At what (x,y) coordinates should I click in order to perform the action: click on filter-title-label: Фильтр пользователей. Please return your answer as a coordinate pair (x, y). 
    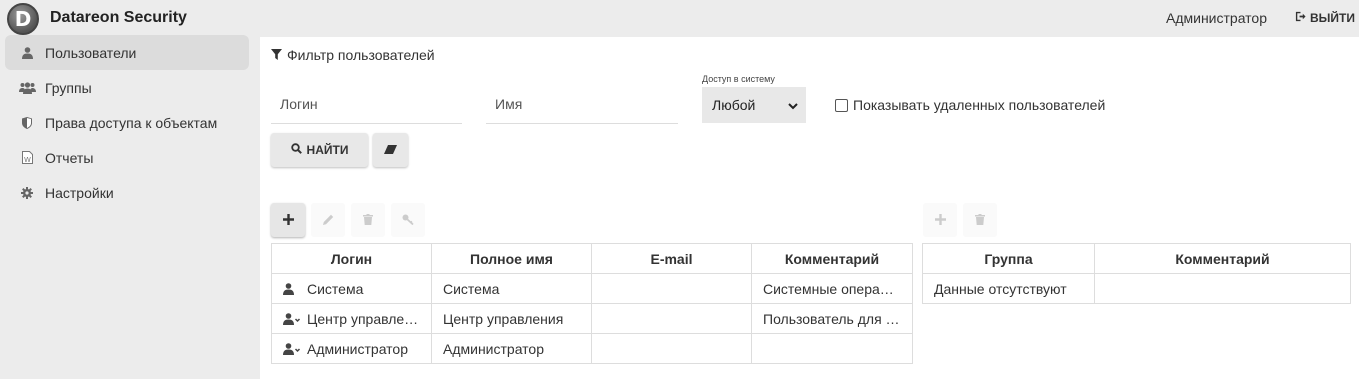
    Looking at the image, I should click on (361, 55).